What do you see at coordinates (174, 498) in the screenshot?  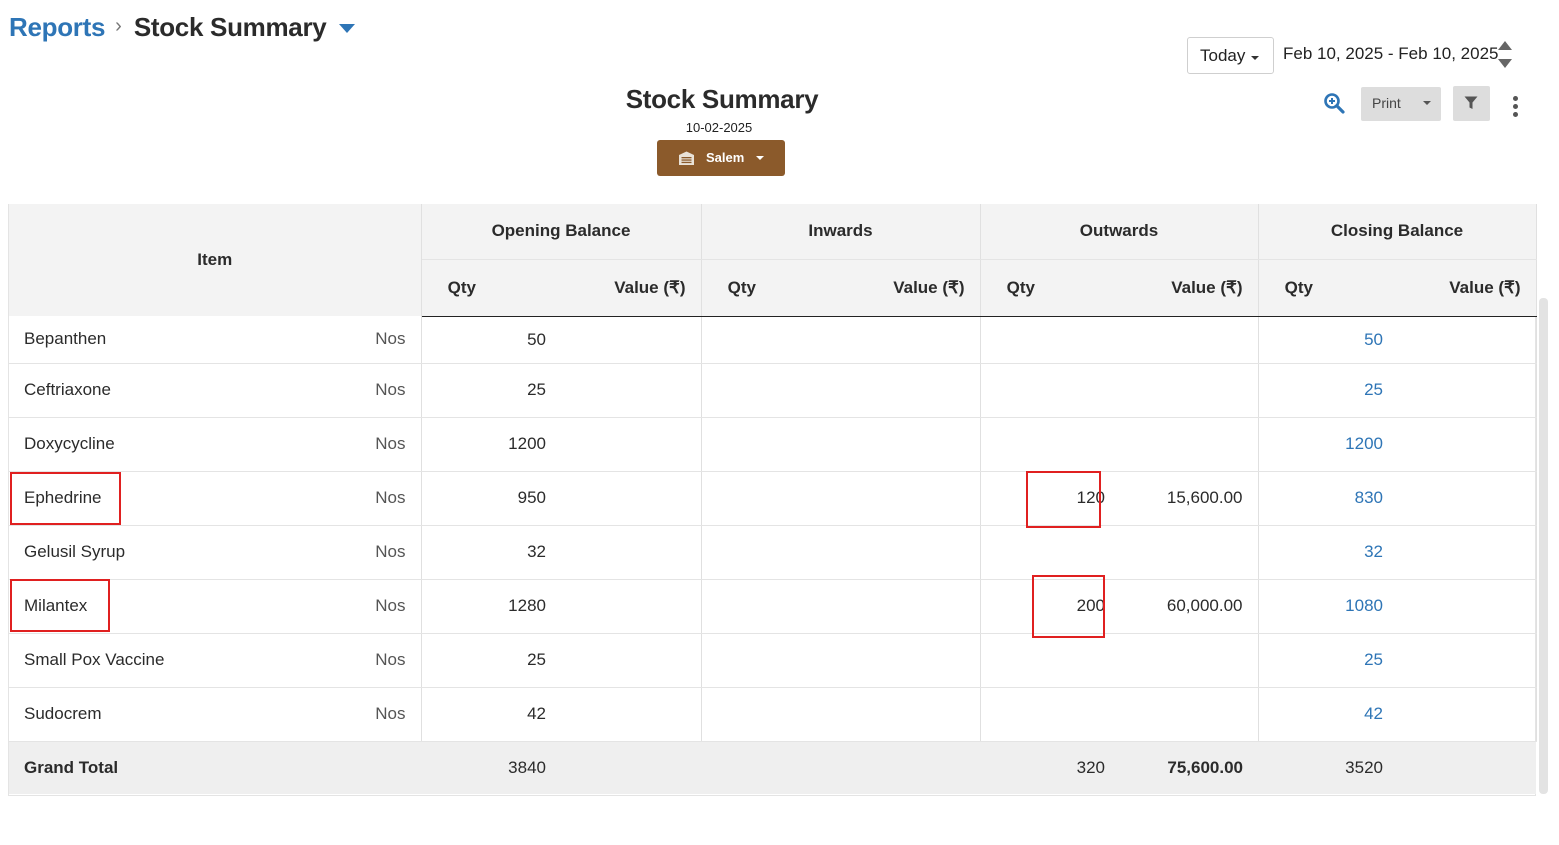 I see `item-name: Ephedrine` at bounding box center [174, 498].